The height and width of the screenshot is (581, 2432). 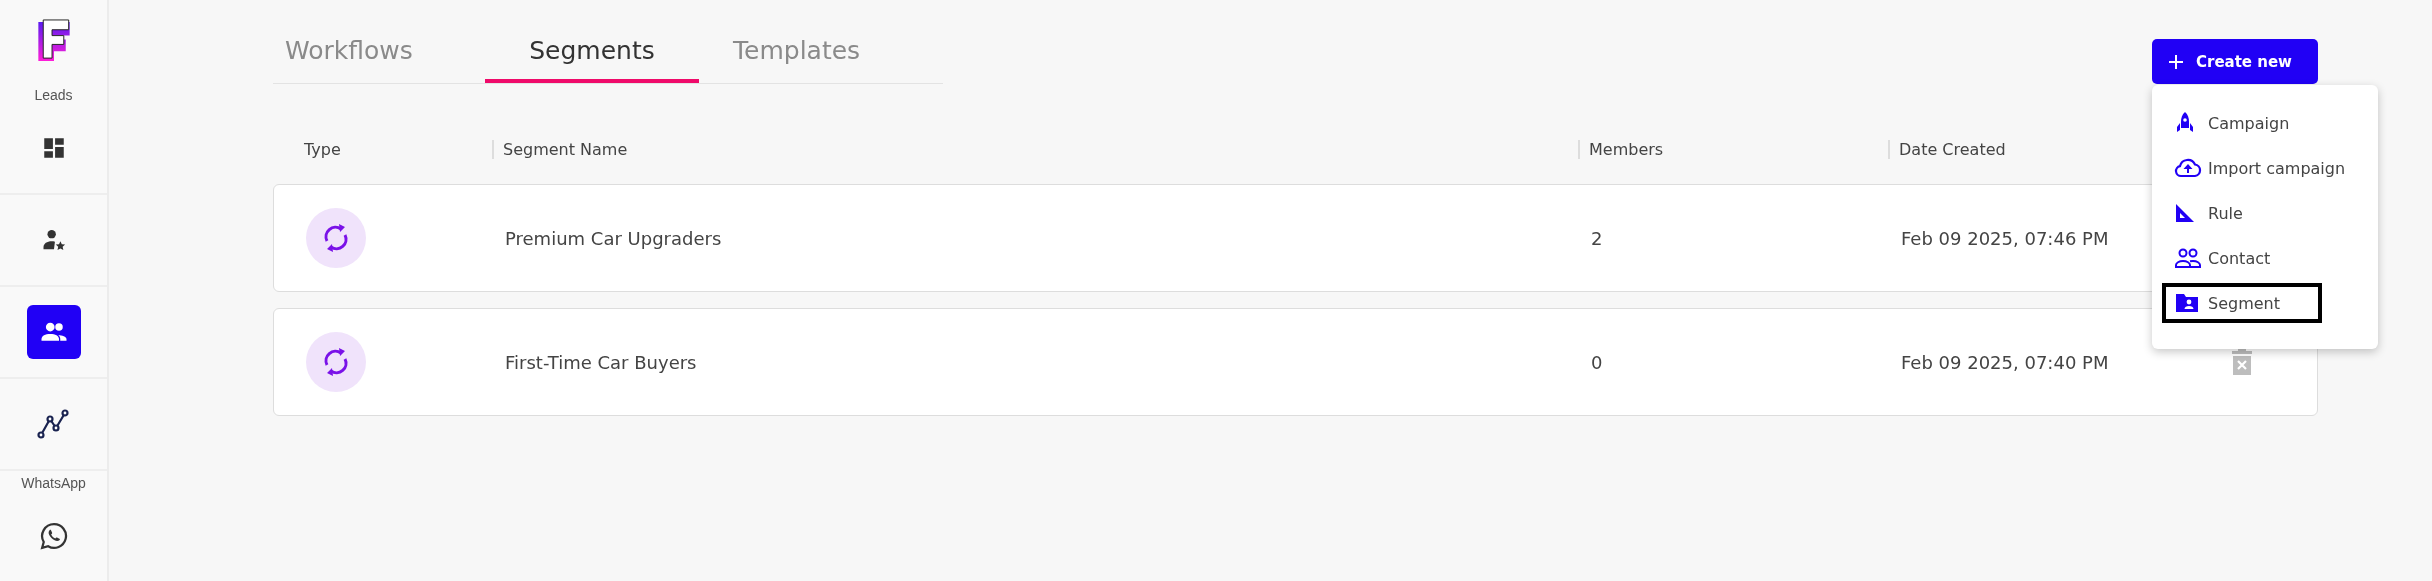 I want to click on table-cell: First-Time Car Buyers, so click(x=601, y=362).